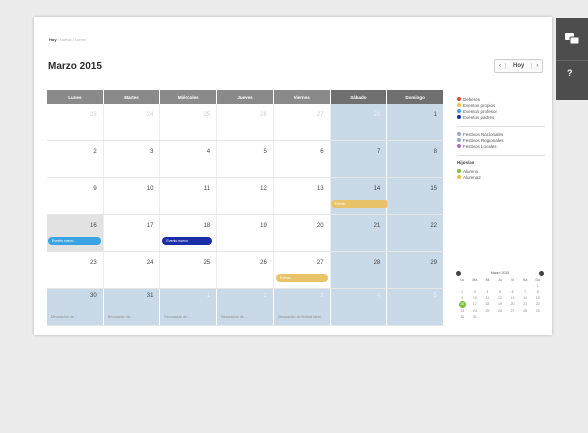 The width and height of the screenshot is (588, 433). Describe the element at coordinates (189, 196) in the screenshot. I see `day-cell: 11` at that location.